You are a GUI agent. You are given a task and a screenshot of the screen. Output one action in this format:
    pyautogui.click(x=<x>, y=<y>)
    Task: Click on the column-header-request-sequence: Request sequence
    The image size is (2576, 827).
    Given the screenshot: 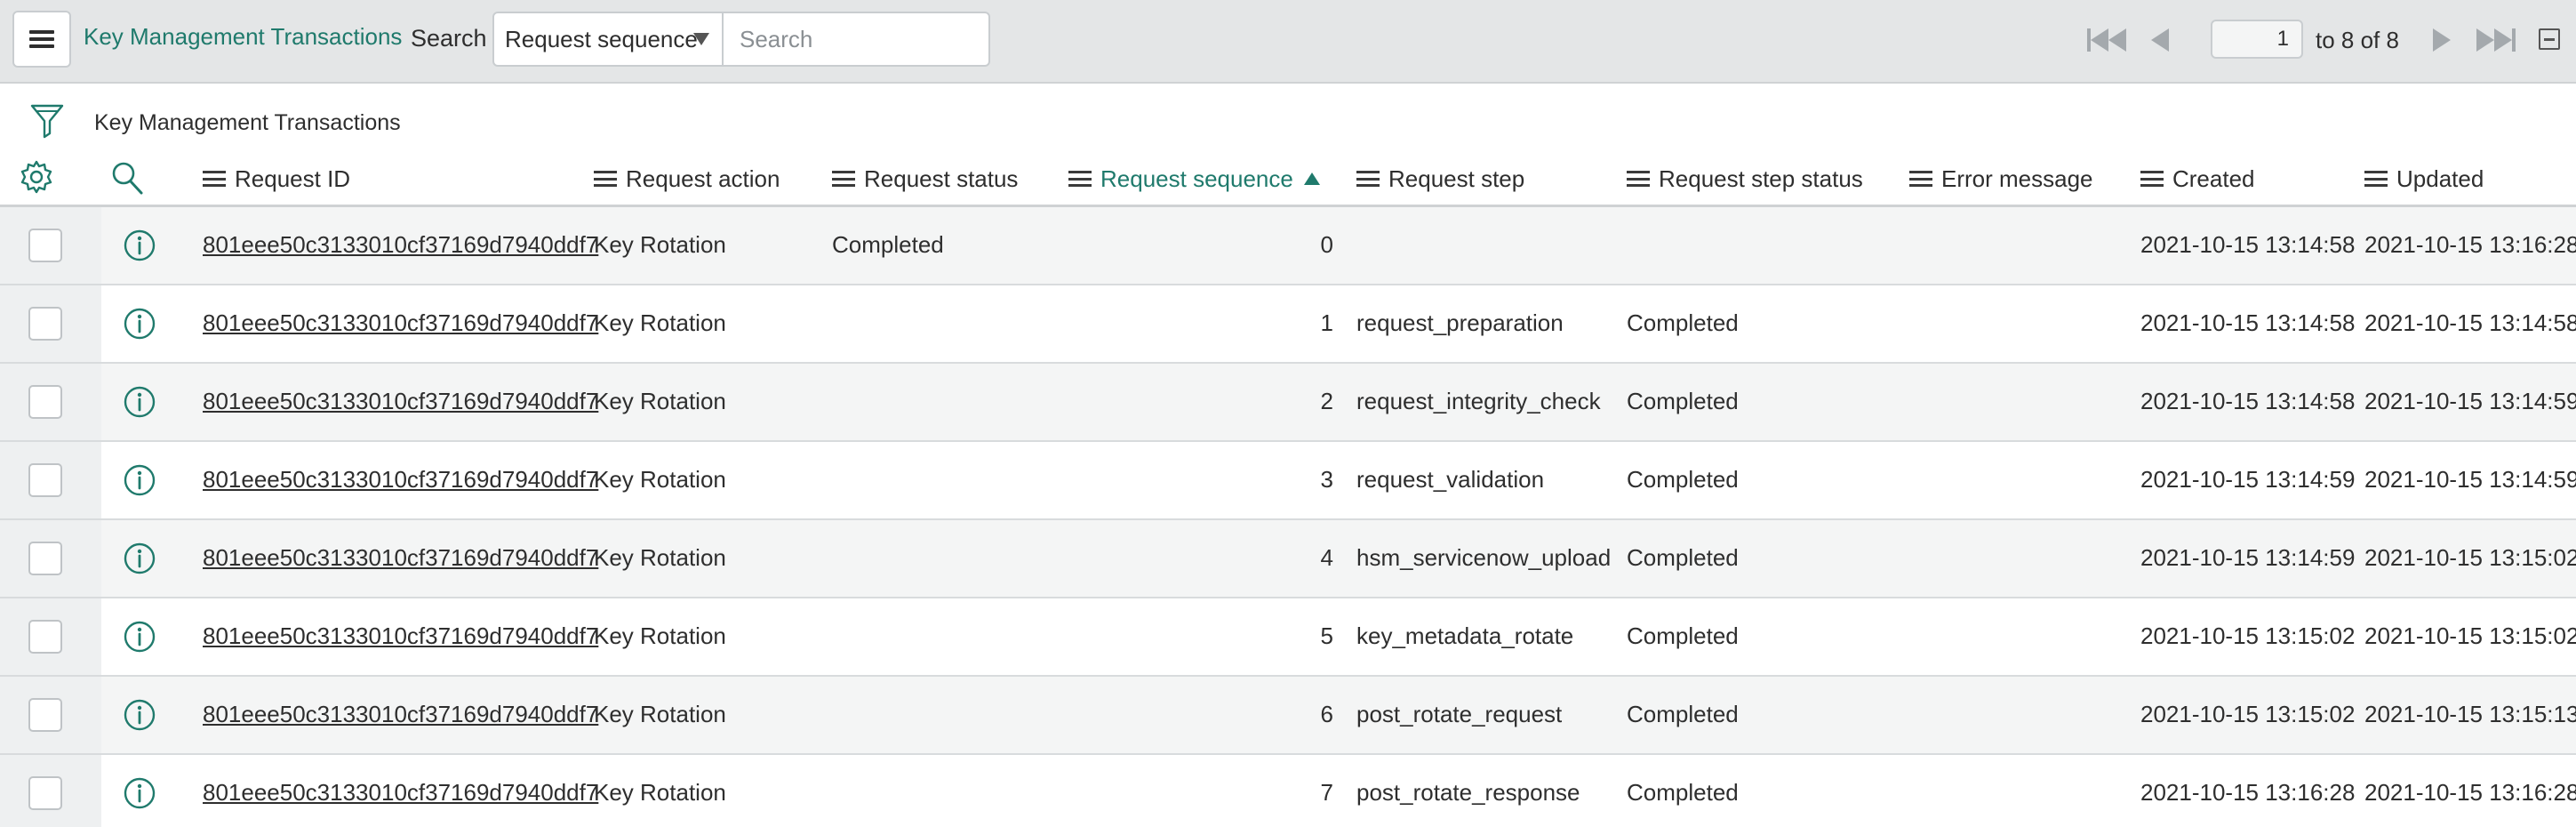 What is the action you would take?
    pyautogui.click(x=1194, y=179)
    